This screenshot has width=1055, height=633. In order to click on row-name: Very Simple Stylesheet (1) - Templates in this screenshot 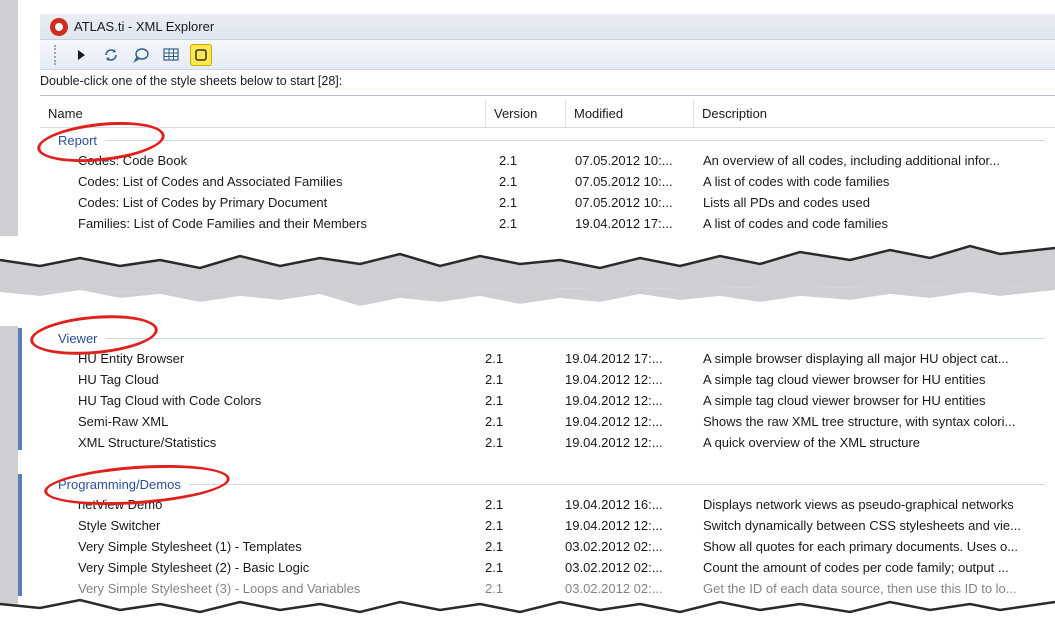, I will do `click(190, 546)`.